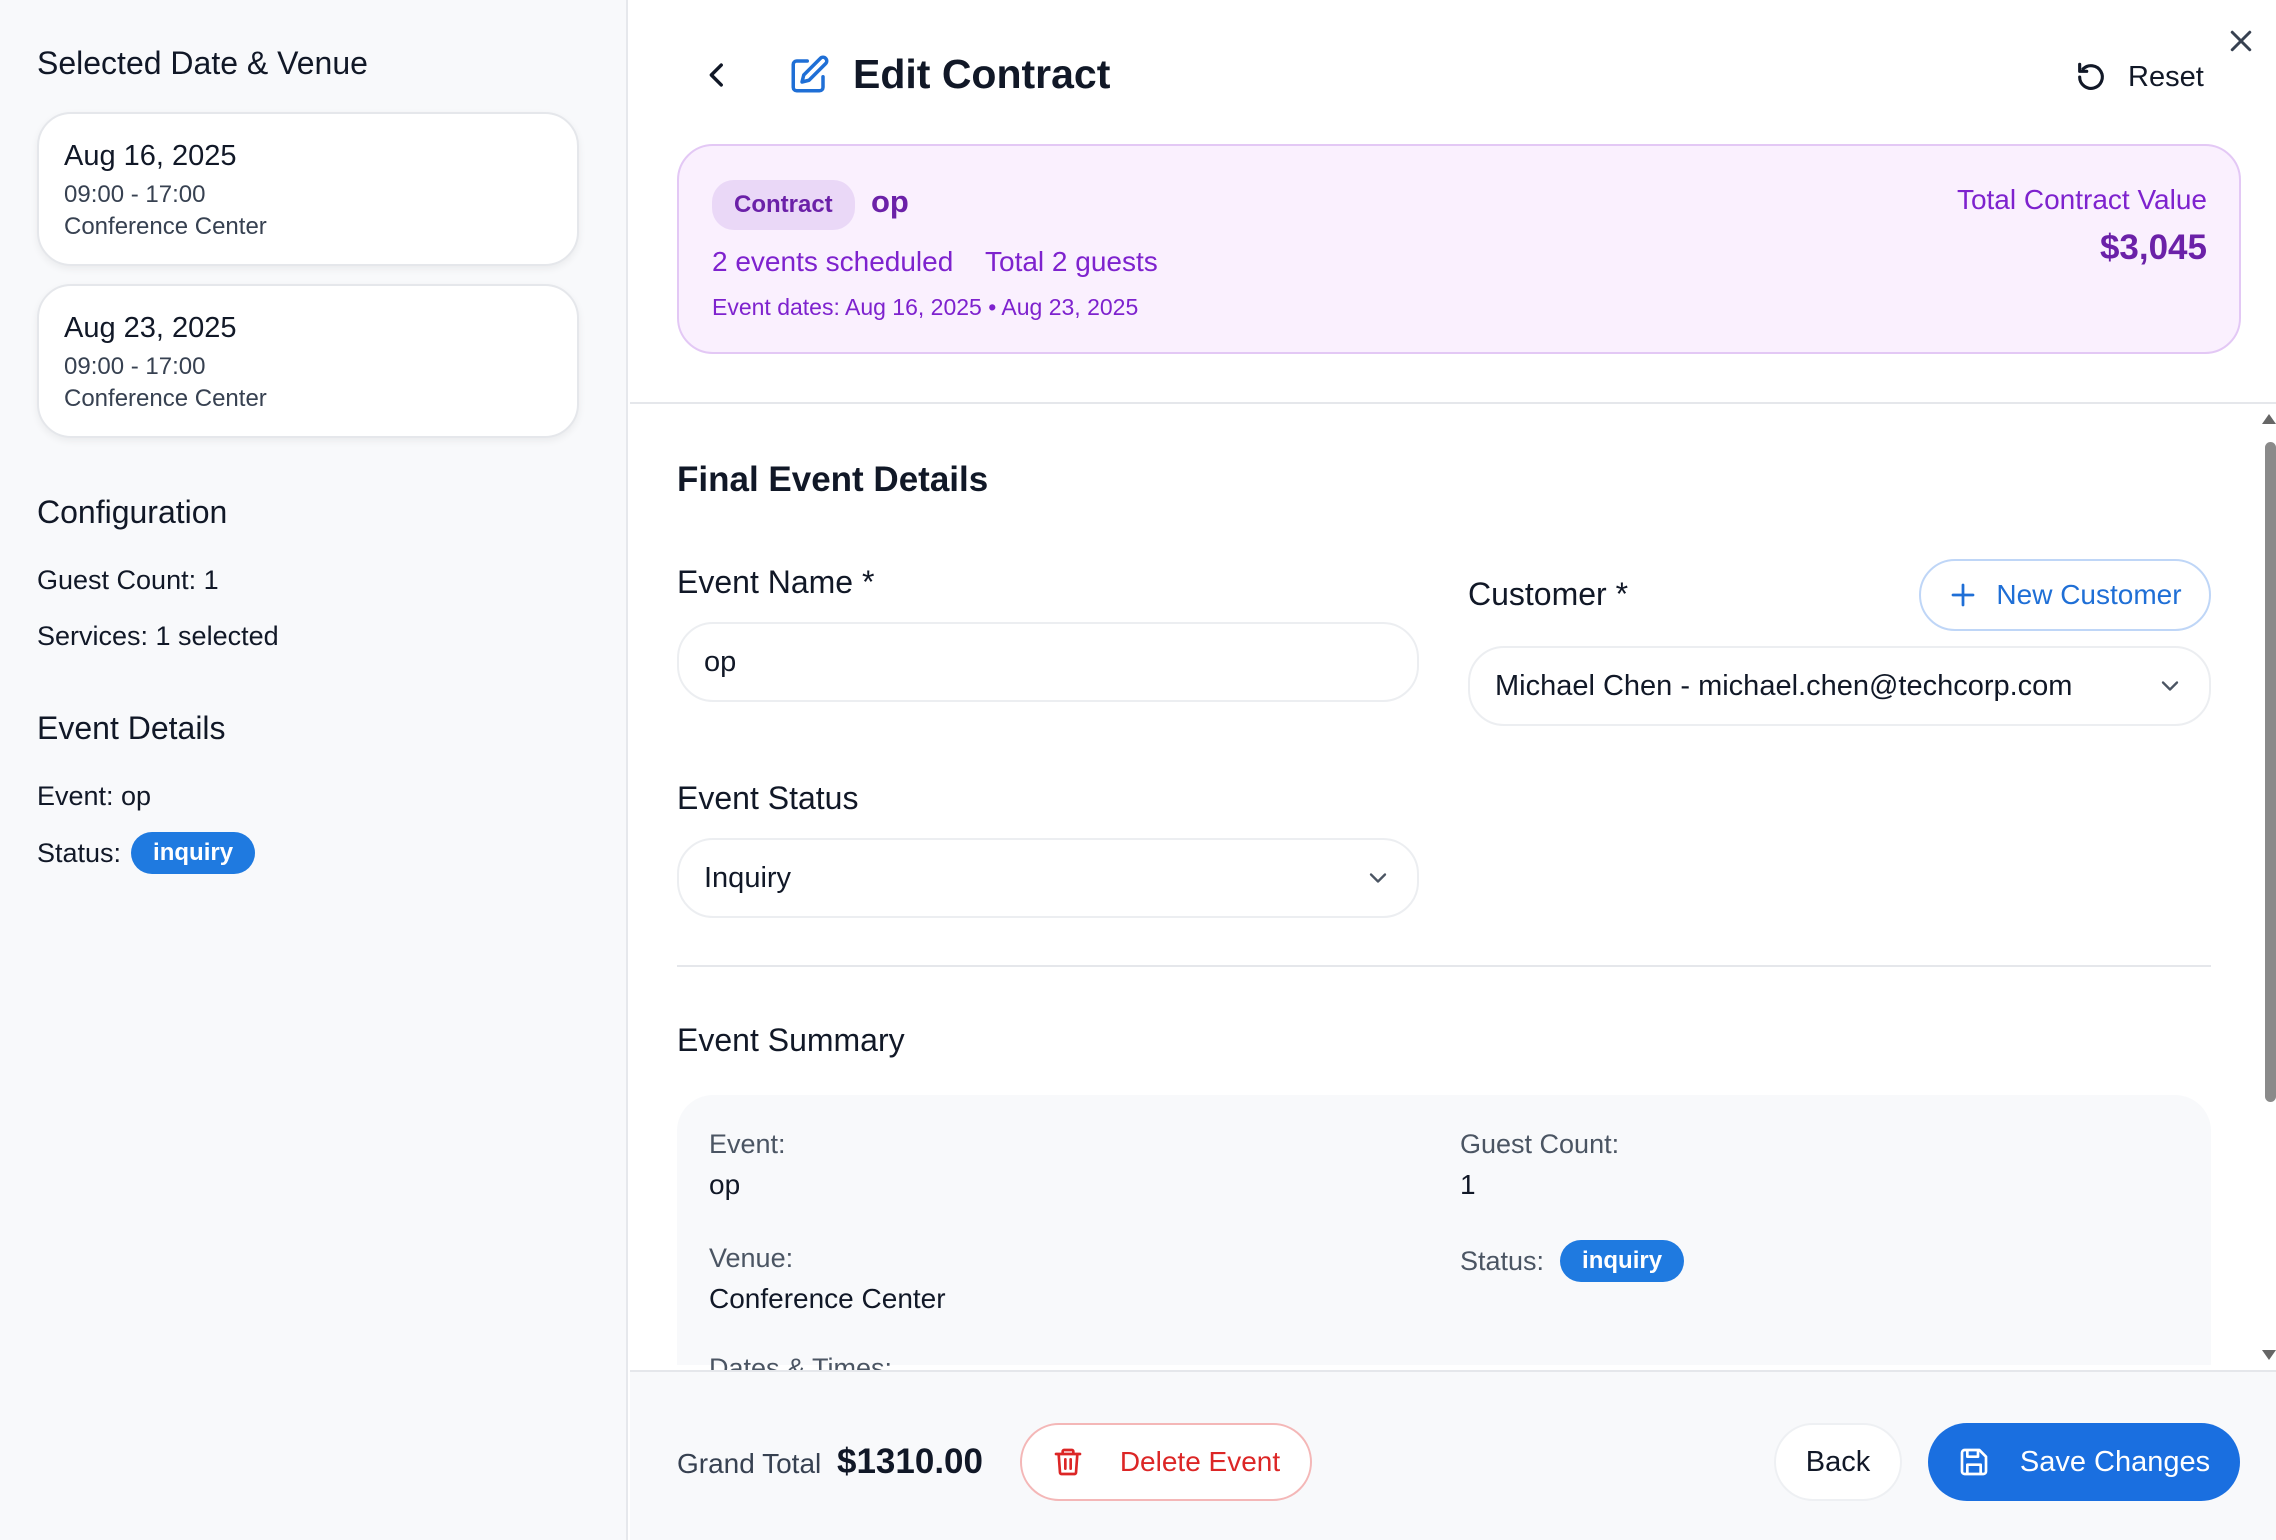  Describe the element at coordinates (2270, 772) in the screenshot. I see `scrollbar-thumb` at that location.